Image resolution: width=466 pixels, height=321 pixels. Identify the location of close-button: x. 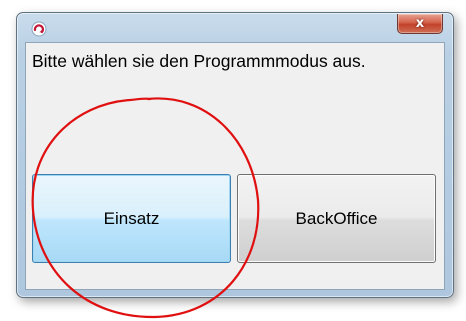
(420, 24).